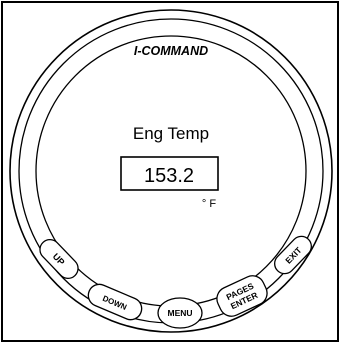  What do you see at coordinates (169, 176) in the screenshot?
I see `temperature-value: 153.2` at bounding box center [169, 176].